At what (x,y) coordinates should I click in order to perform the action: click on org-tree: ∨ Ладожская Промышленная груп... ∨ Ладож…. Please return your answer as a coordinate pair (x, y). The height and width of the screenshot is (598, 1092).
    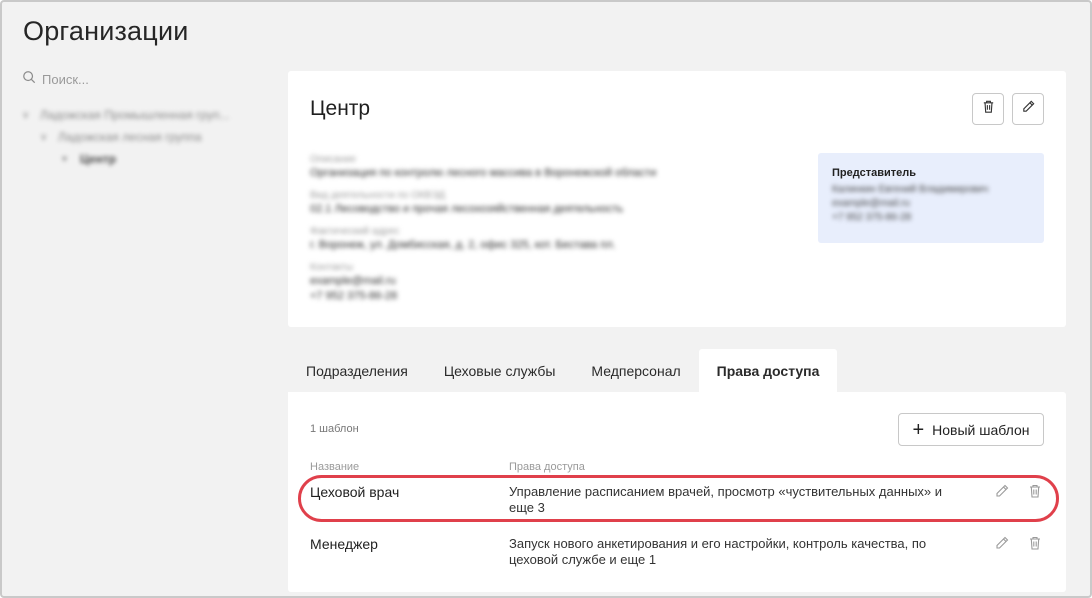
    Looking at the image, I should click on (142, 137).